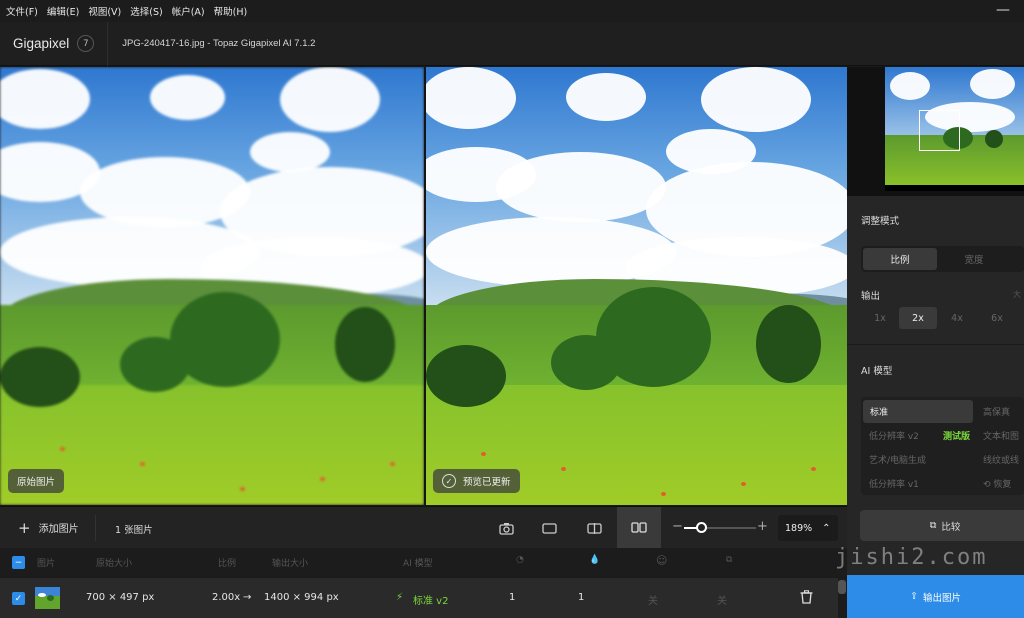 The width and height of the screenshot is (1024, 618). Describe the element at coordinates (247, 597) in the screenshot. I see `row-arrow: →` at that location.